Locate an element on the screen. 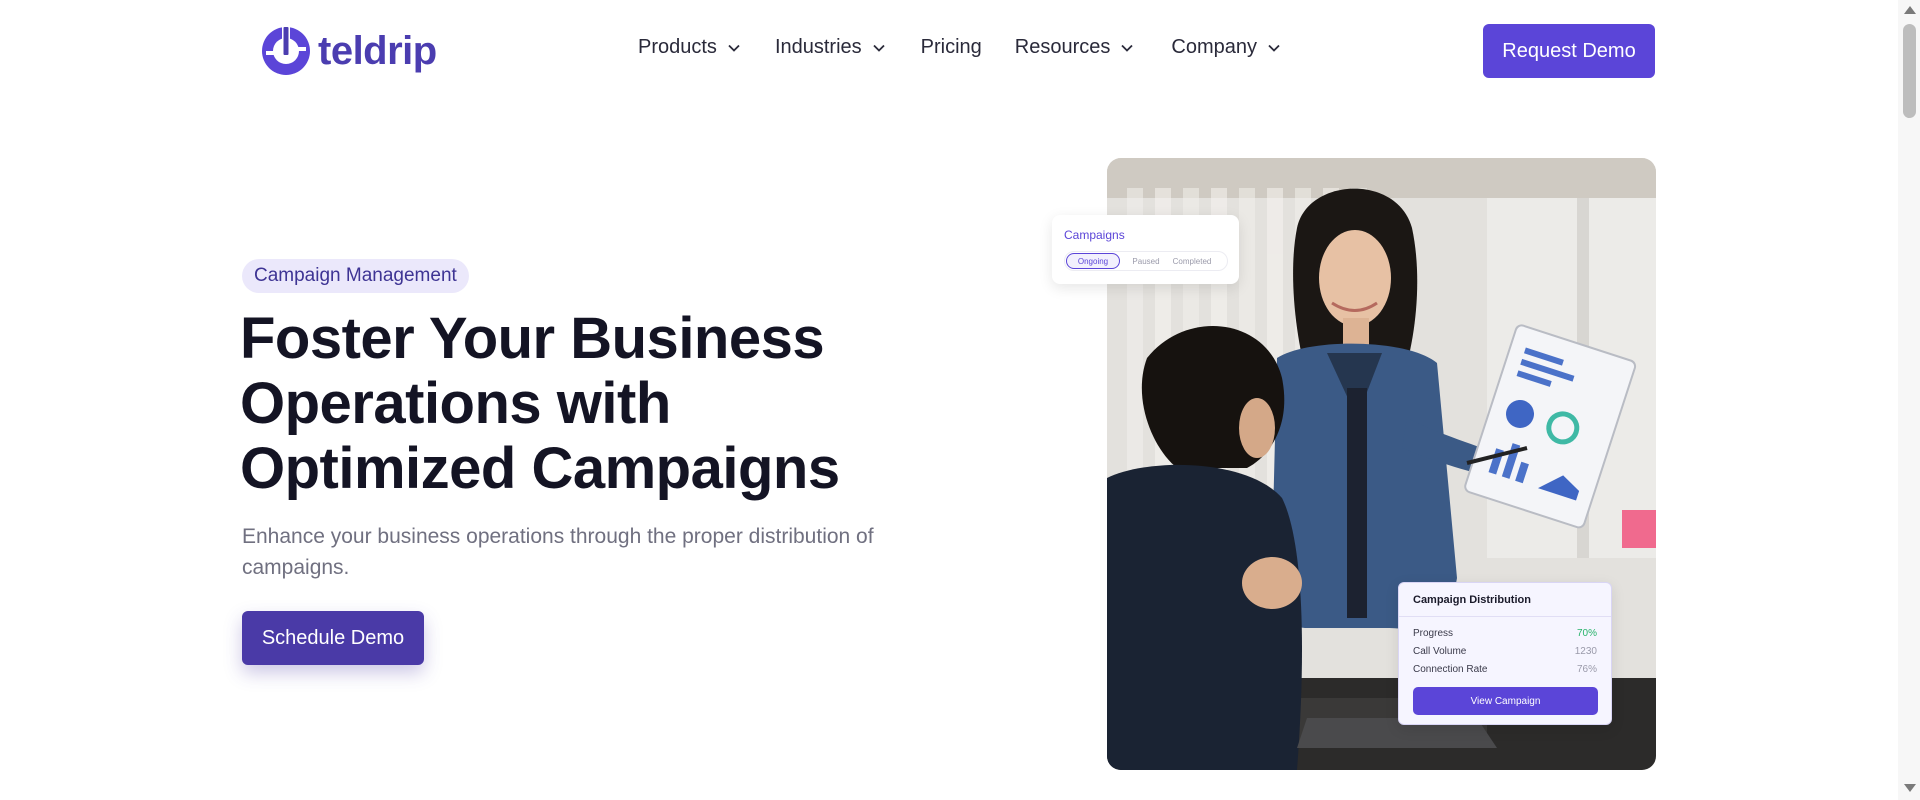 This screenshot has height=800, width=1920. stat-value: 1230 is located at coordinates (1585, 651).